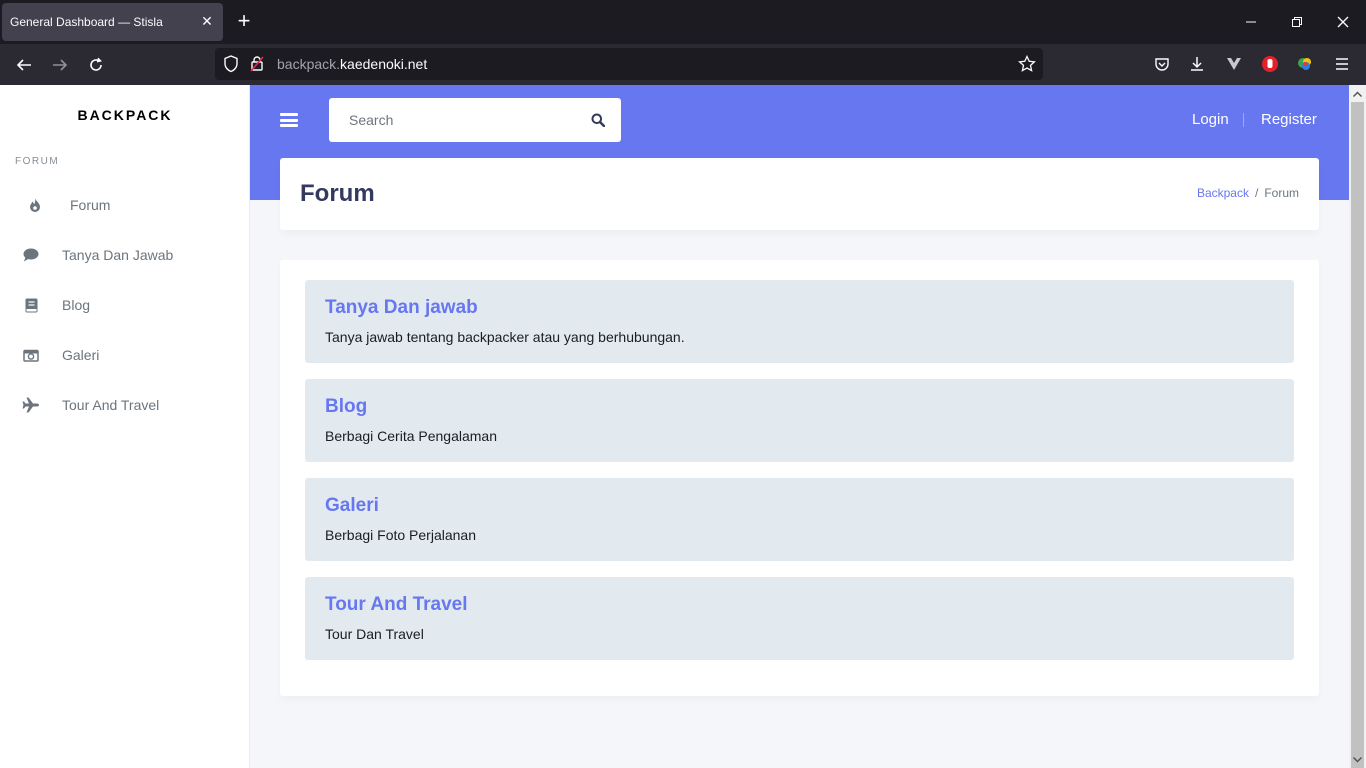  Describe the element at coordinates (1251, 22) in the screenshot. I see `minimize-icon` at that location.